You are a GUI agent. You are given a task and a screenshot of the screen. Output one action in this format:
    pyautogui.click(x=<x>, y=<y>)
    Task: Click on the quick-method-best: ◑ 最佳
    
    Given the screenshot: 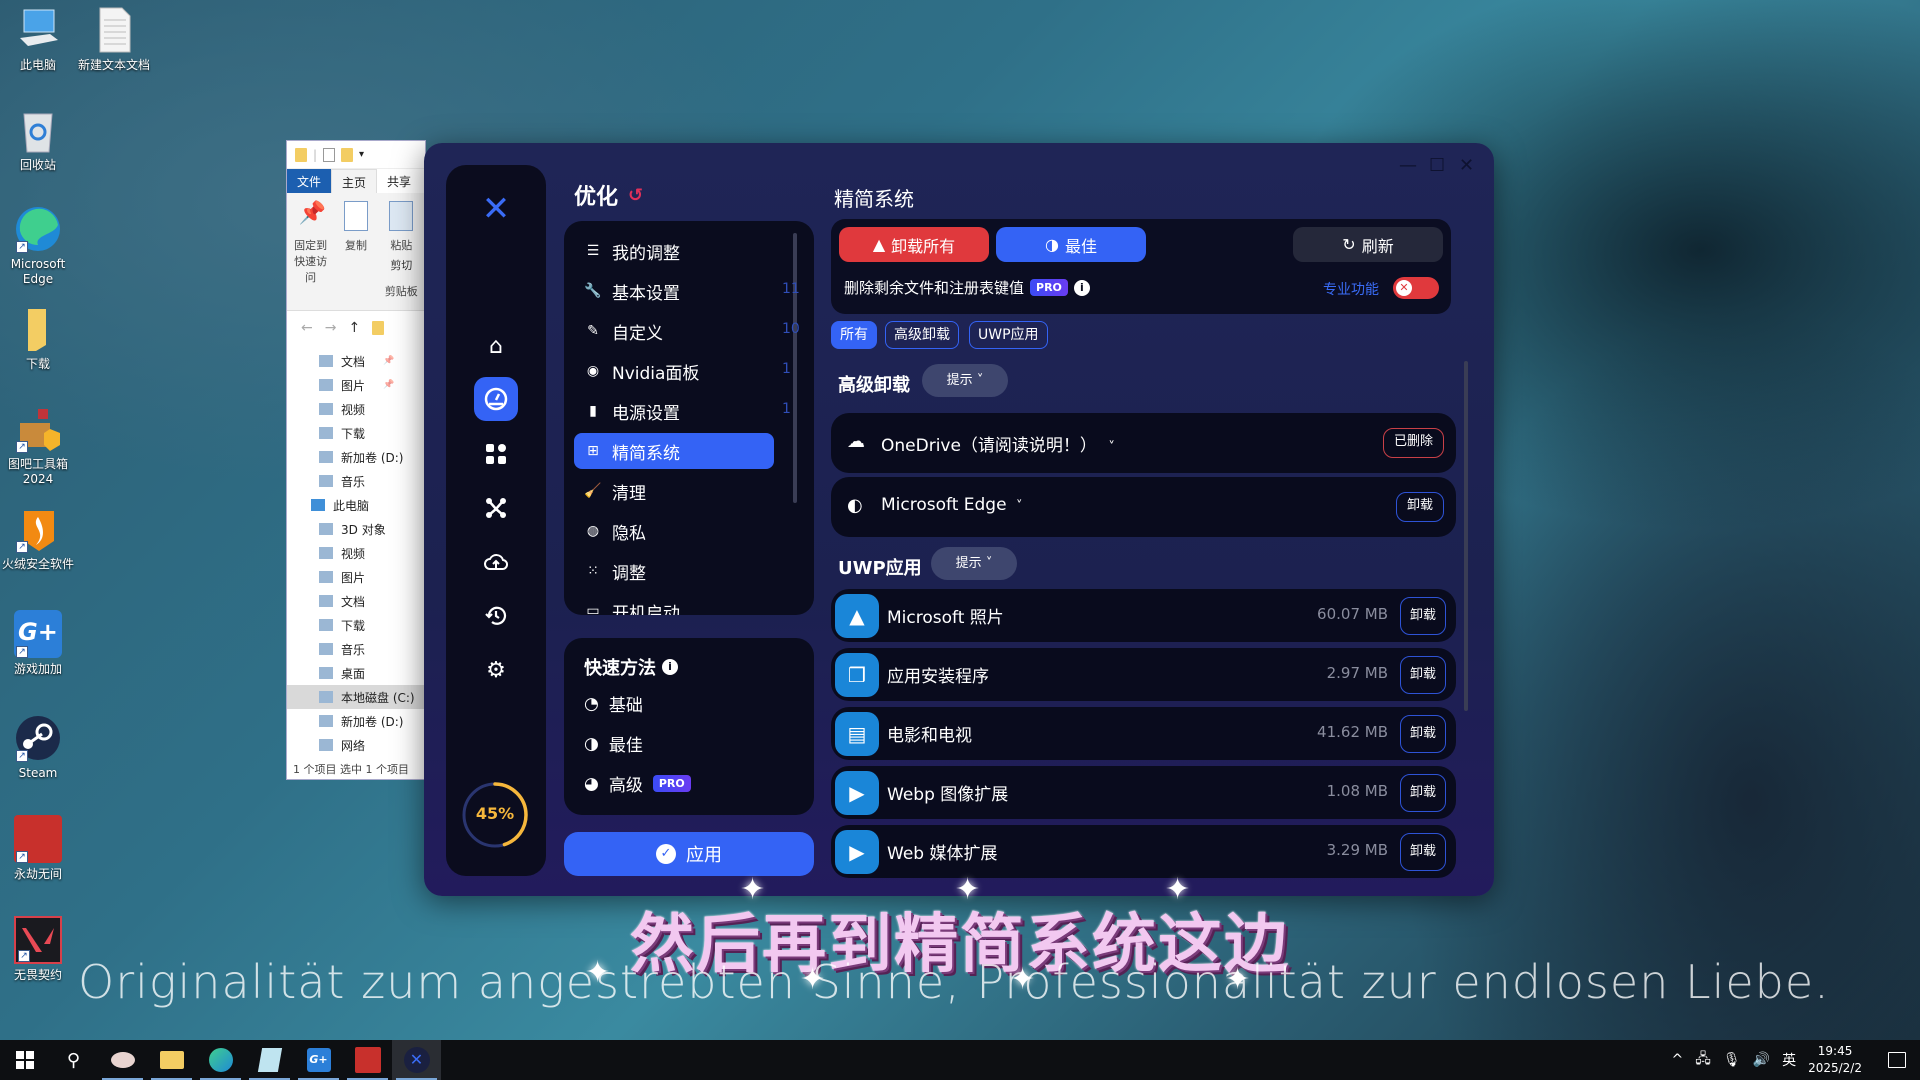 What is the action you would take?
    pyautogui.click(x=613, y=744)
    